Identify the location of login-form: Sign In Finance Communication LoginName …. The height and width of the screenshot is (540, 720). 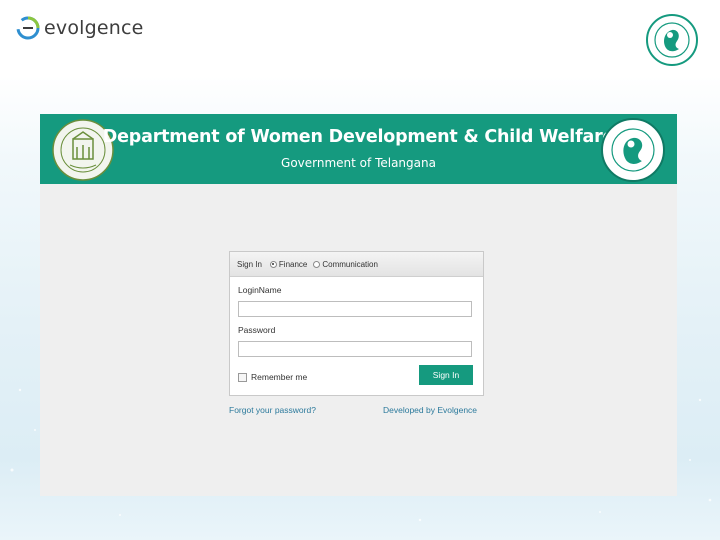
(356, 323).